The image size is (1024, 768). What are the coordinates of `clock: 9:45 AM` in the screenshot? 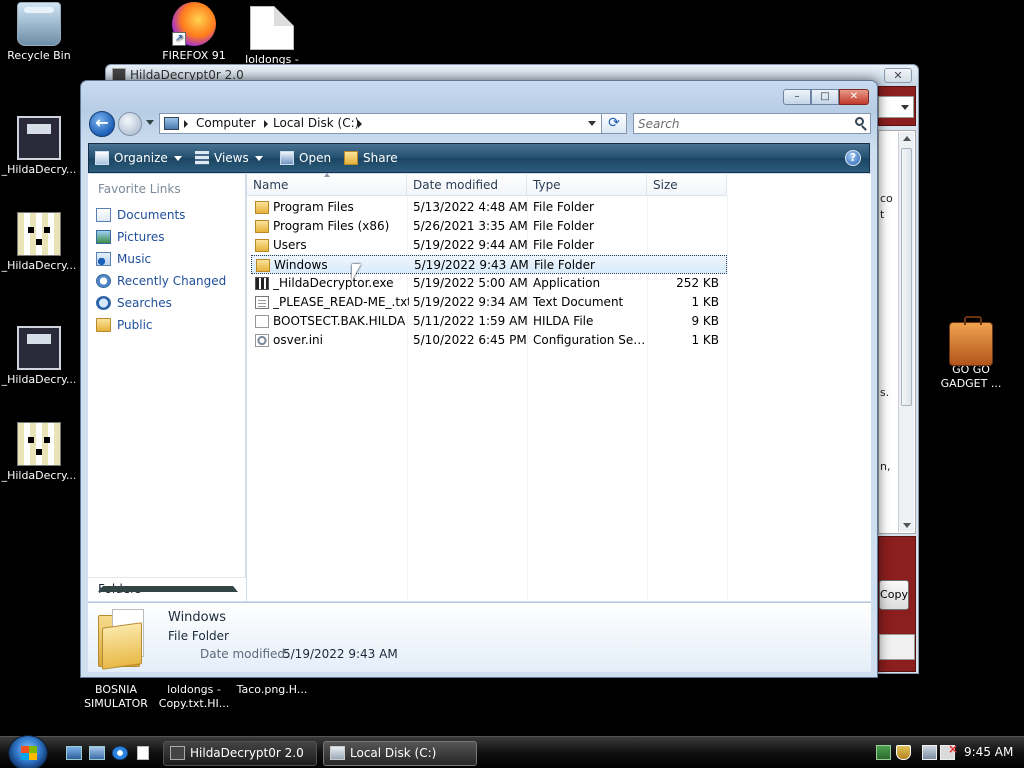 It's located at (988, 752).